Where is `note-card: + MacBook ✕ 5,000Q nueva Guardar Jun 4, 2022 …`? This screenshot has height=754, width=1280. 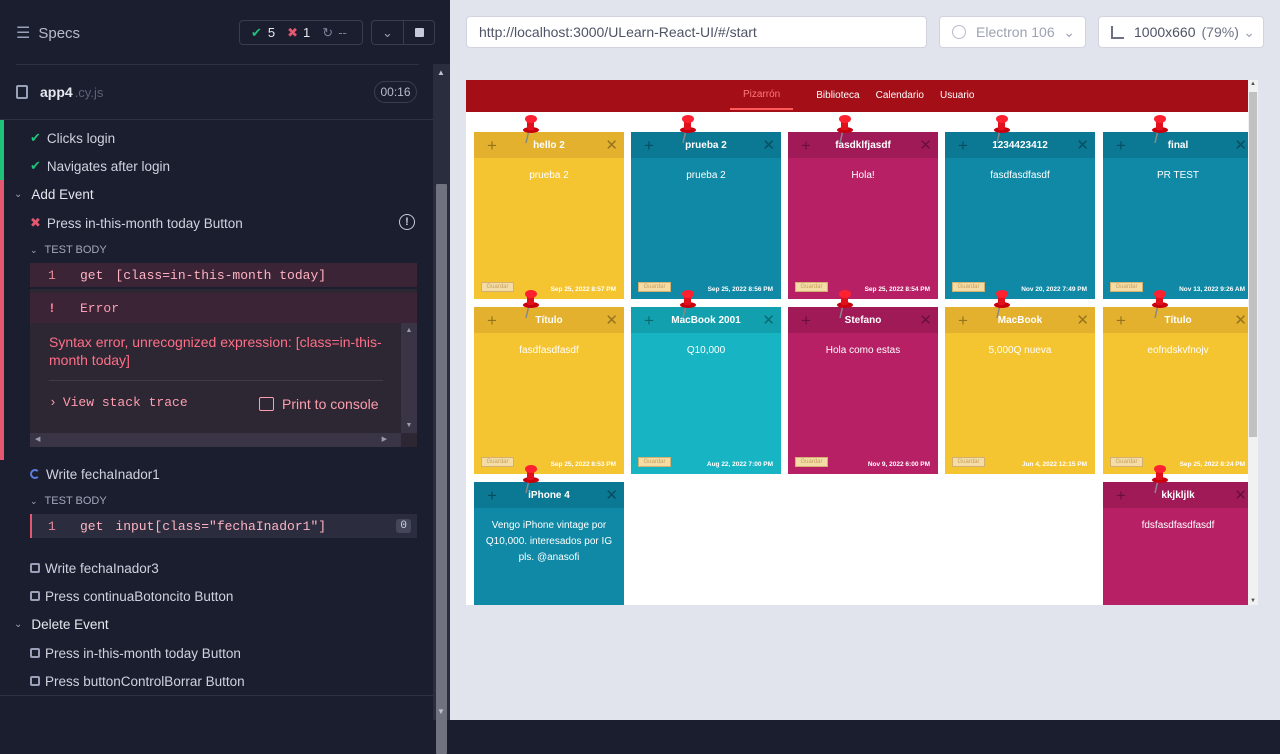 note-card: + MacBook ✕ 5,000Q nueva Guardar Jun 4, 2022 … is located at coordinates (1020, 390).